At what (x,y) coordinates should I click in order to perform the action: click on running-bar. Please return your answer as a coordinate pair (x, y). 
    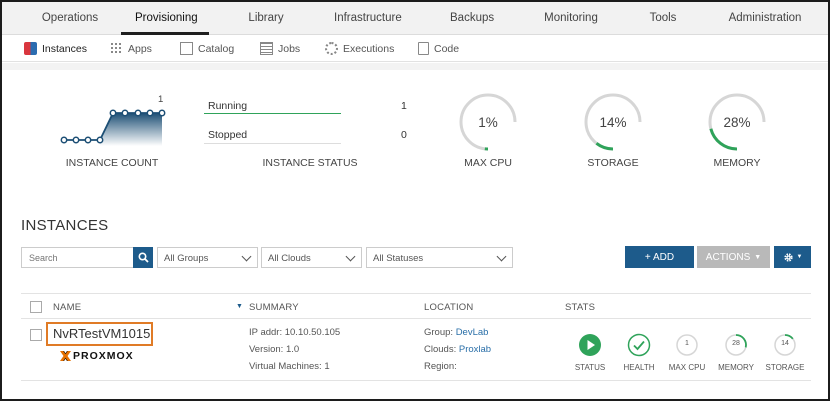
    Looking at the image, I should click on (272, 113).